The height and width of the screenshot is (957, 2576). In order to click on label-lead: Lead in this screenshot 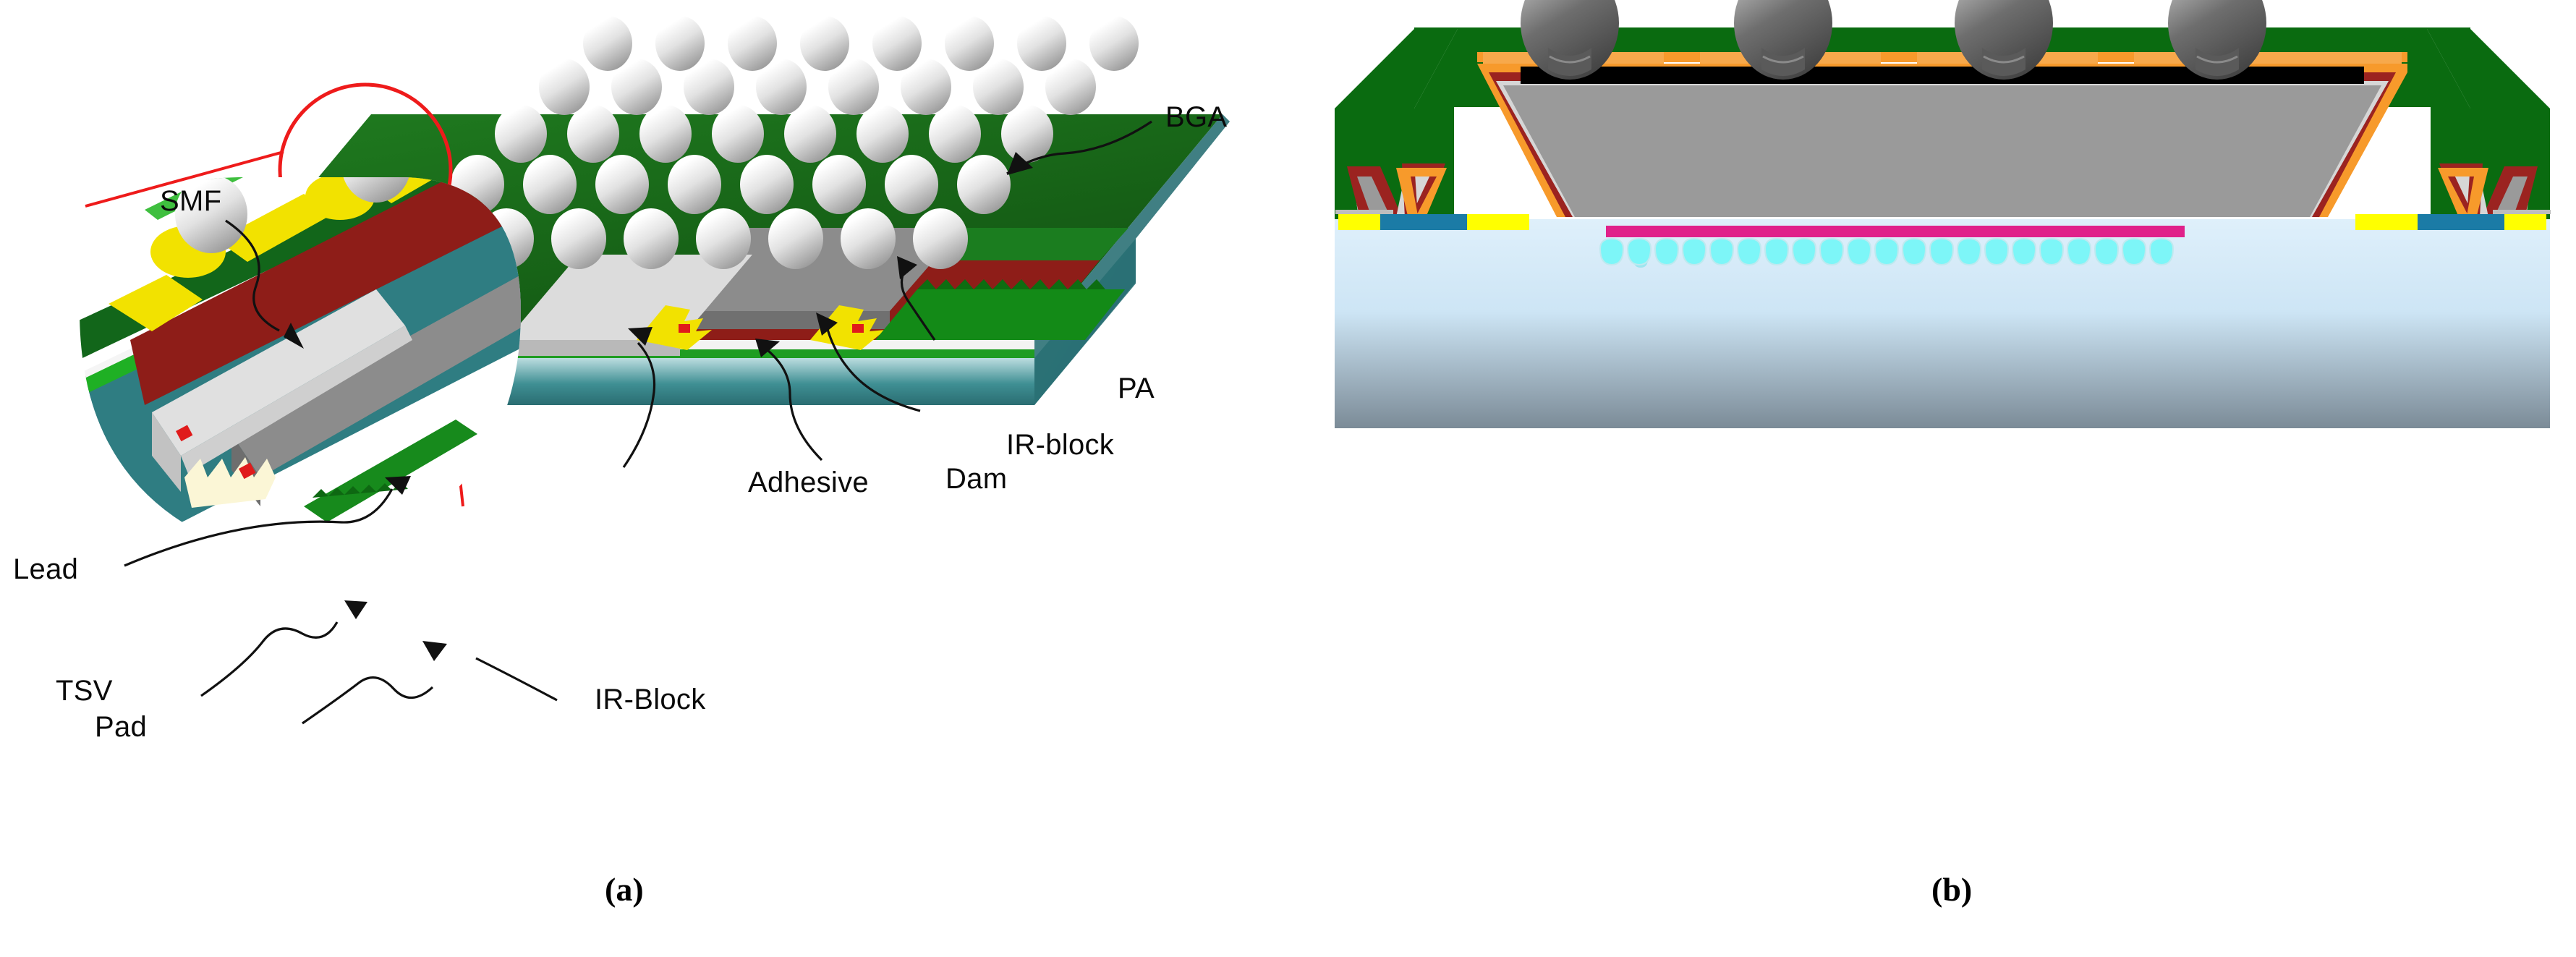, I will do `click(46, 569)`.